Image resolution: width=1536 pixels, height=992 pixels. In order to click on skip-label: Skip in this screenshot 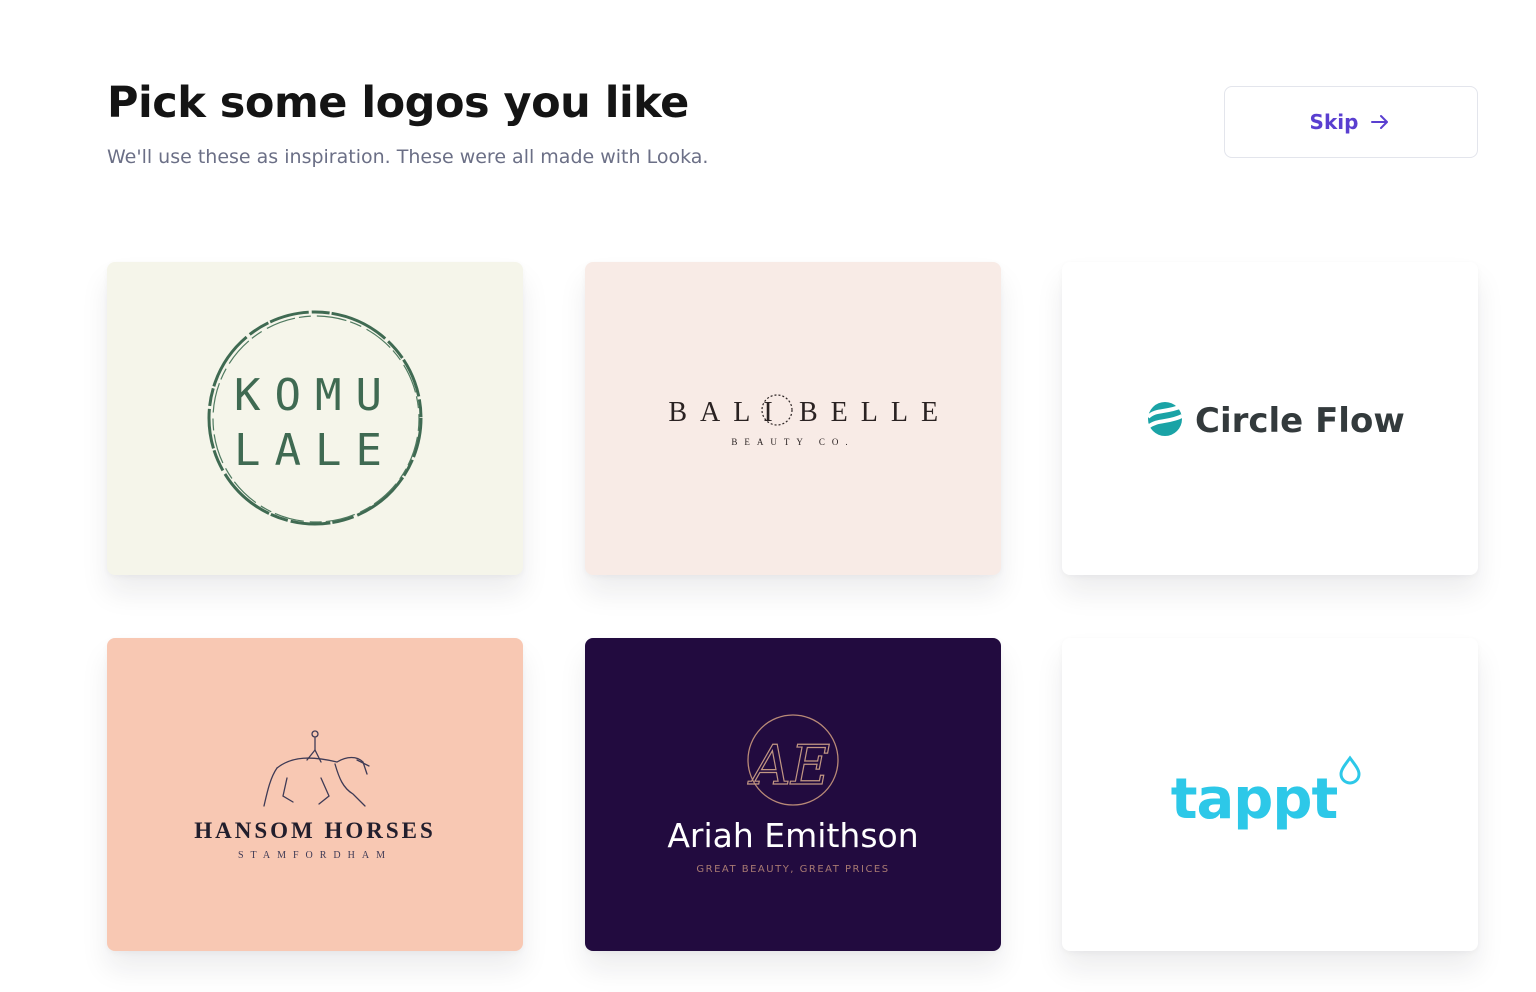, I will do `click(1334, 122)`.